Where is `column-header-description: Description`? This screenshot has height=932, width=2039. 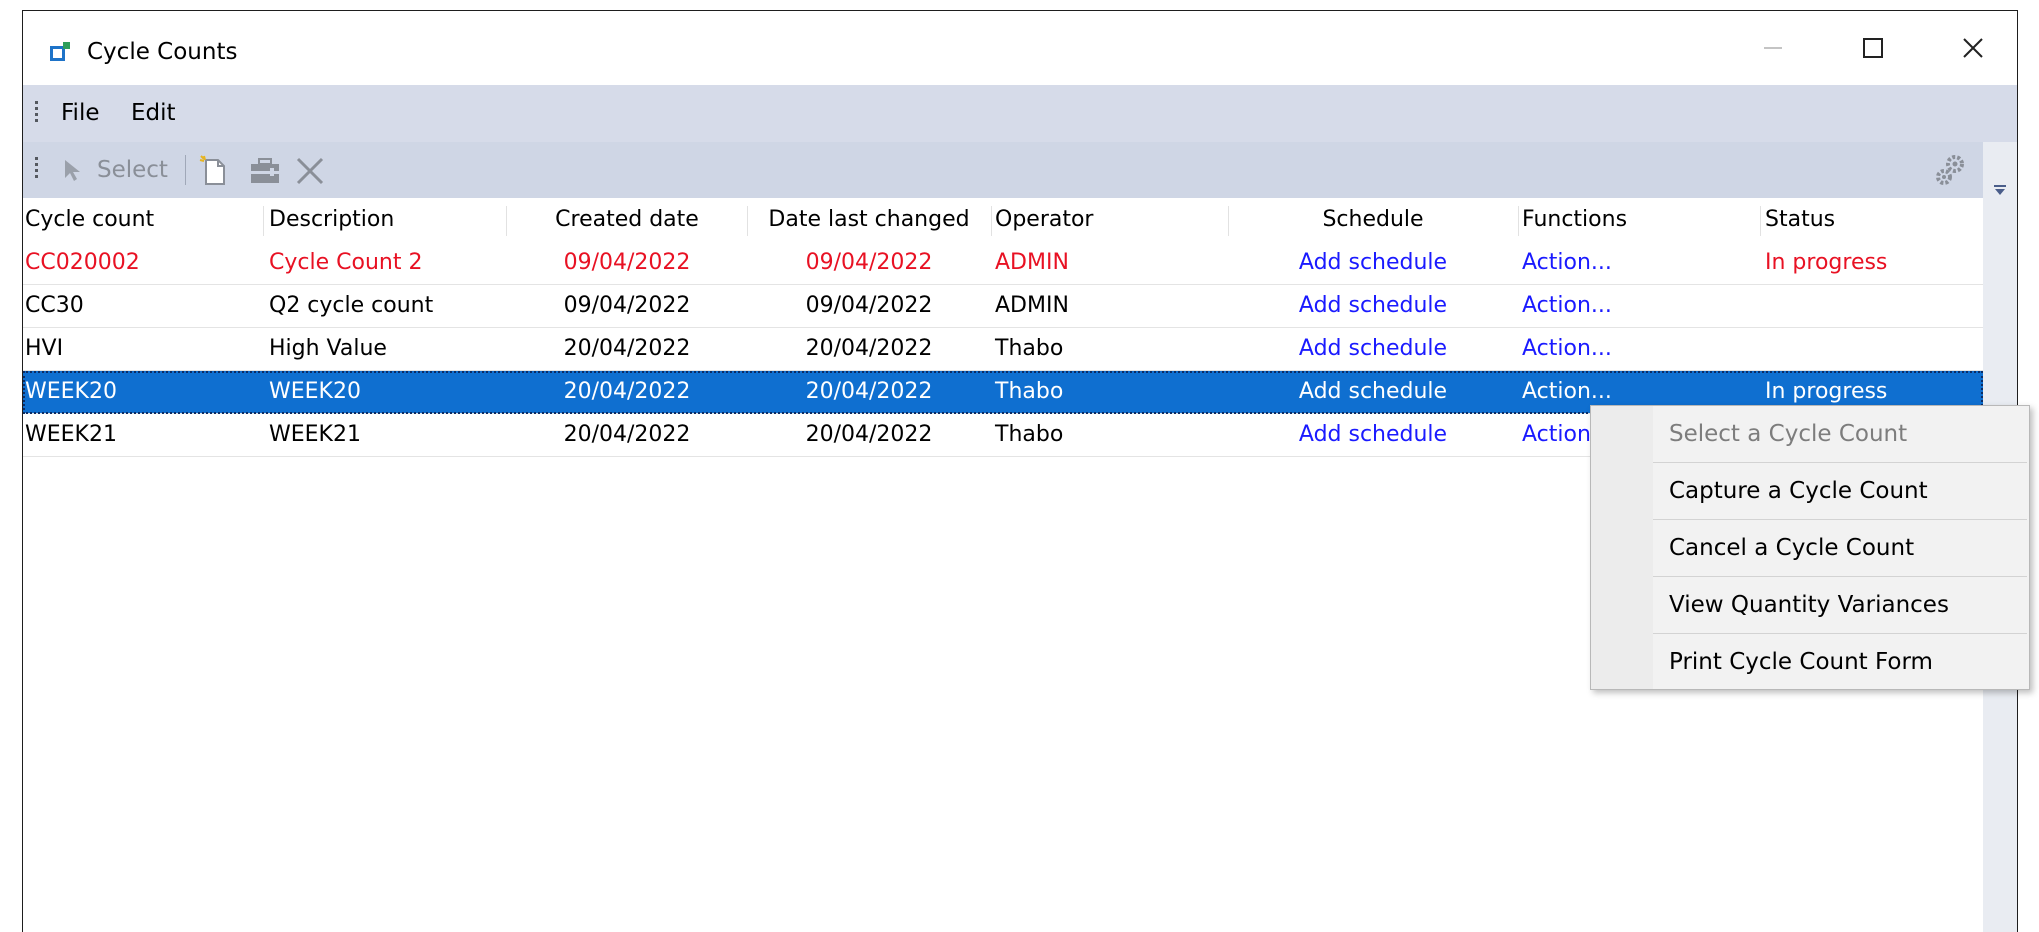 column-header-description: Description is located at coordinates (389, 220).